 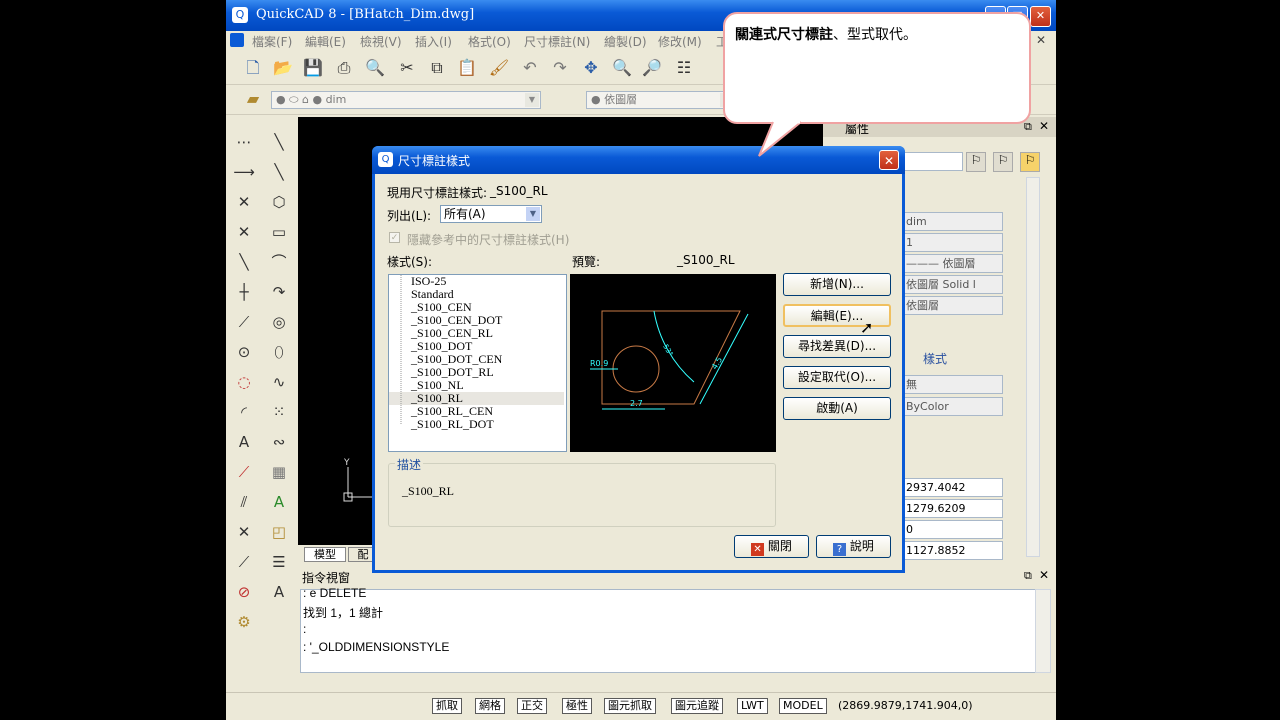 What do you see at coordinates (325, 41) in the screenshot?
I see `menu-edit: 編輯(E)` at bounding box center [325, 41].